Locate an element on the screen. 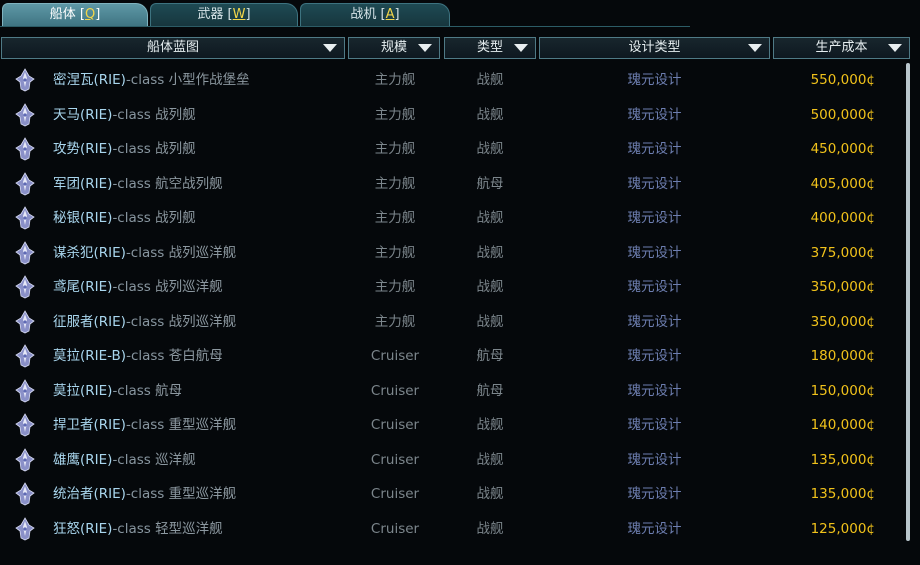 Image resolution: width=920 pixels, height=565 pixels. table-row: 天马(RIE)-class 战列舰 主力舰 战舰 瑰元设计 500,000¢ is located at coordinates (452, 115).